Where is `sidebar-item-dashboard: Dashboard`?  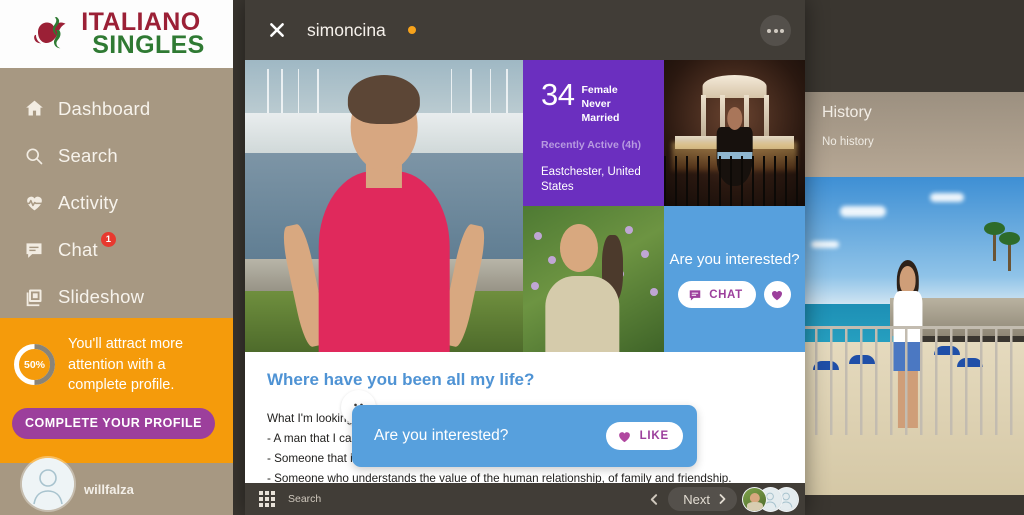
sidebar-item-dashboard: Dashboard is located at coordinates (116, 108).